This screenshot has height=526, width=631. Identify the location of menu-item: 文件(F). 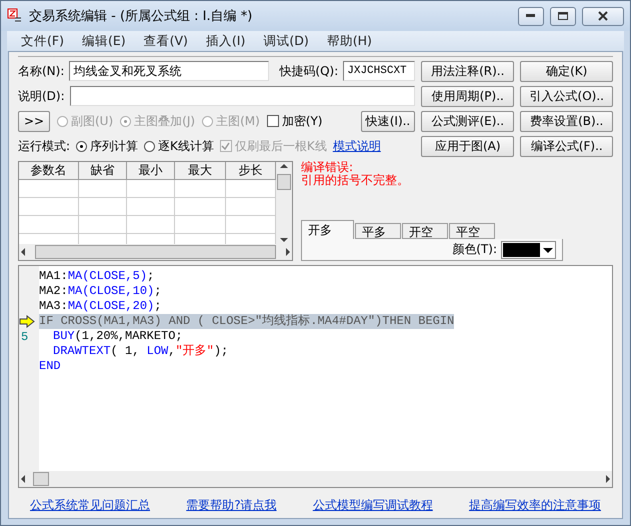
(43, 41).